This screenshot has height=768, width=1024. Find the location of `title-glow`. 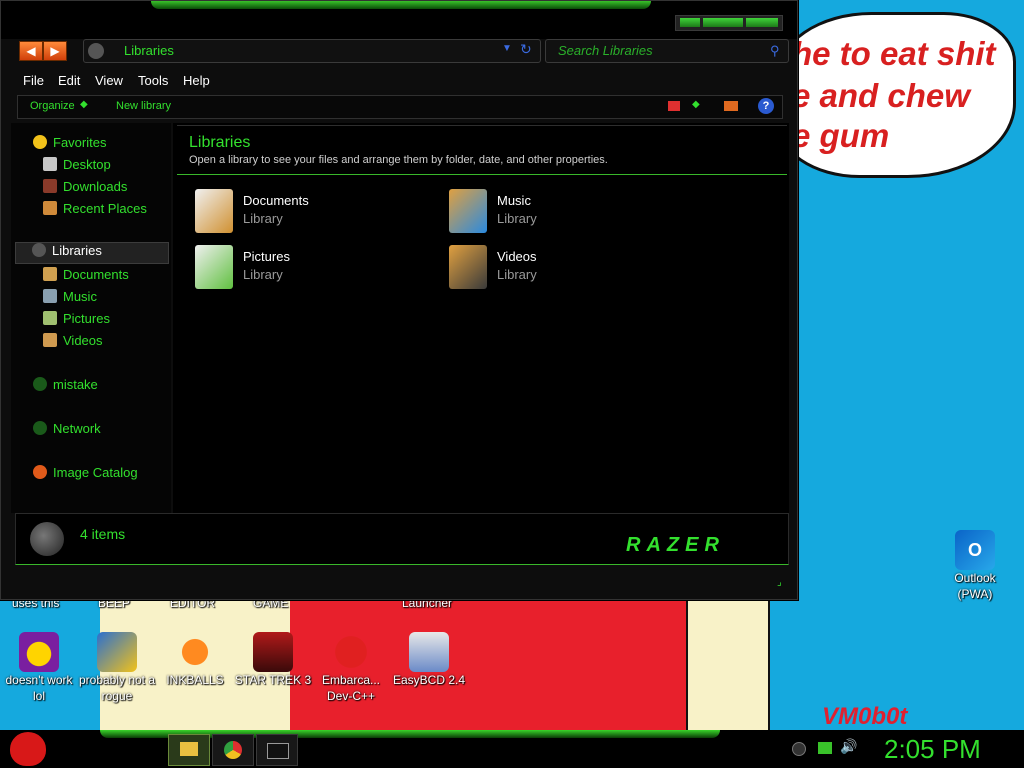

title-glow is located at coordinates (401, 5).